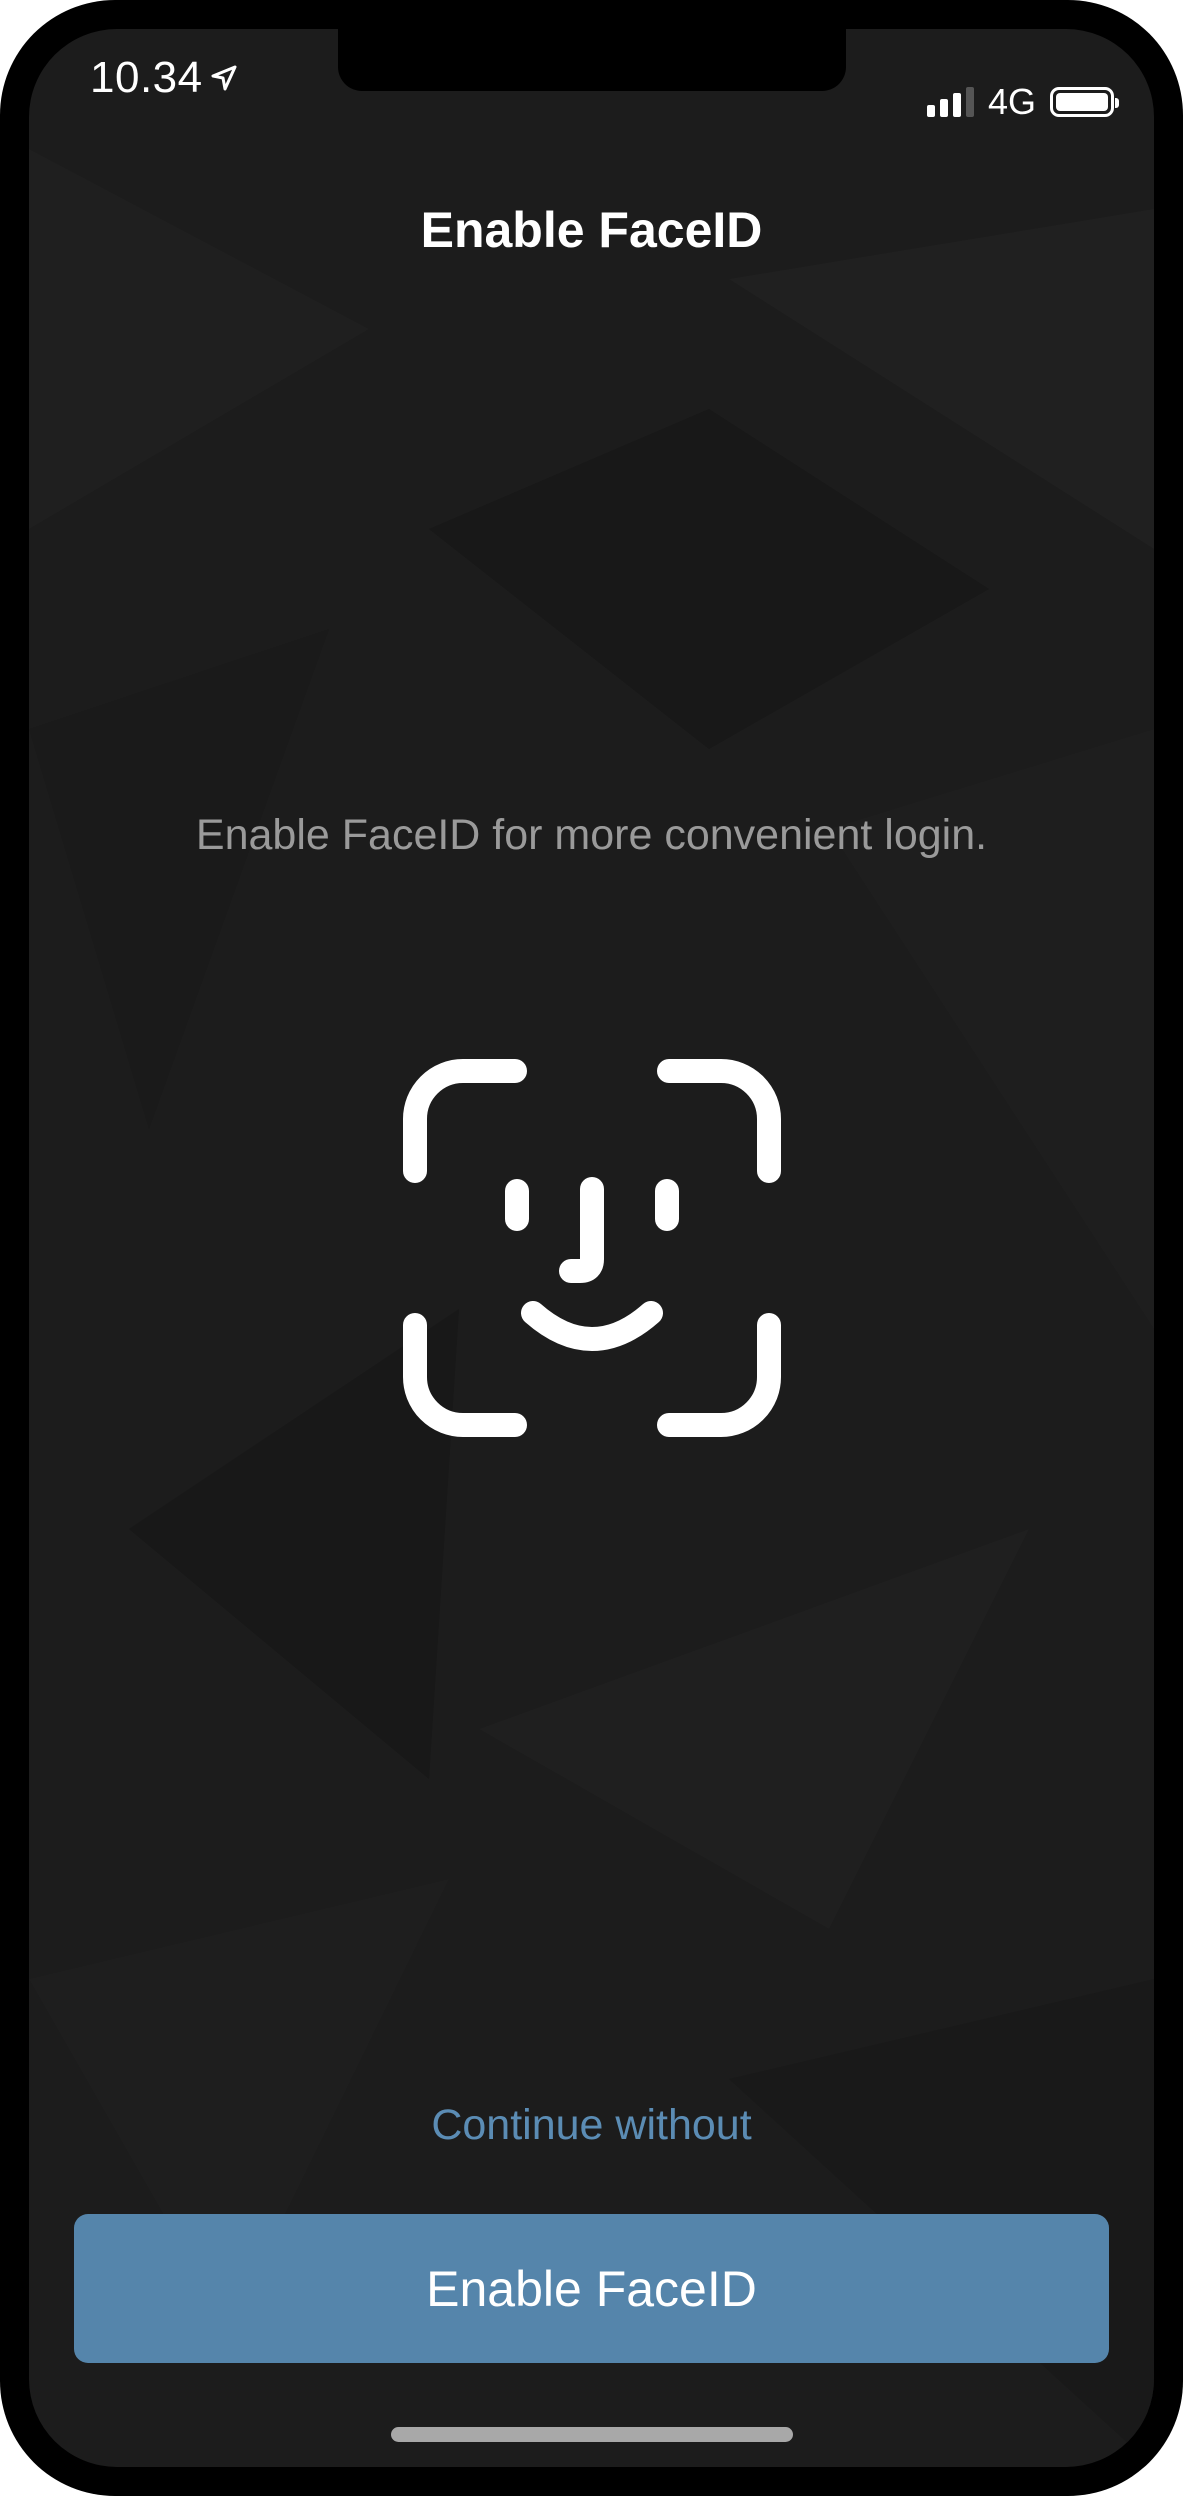  What do you see at coordinates (591, 2288) in the screenshot?
I see `enable-faceid-button: Enable FaceID` at bounding box center [591, 2288].